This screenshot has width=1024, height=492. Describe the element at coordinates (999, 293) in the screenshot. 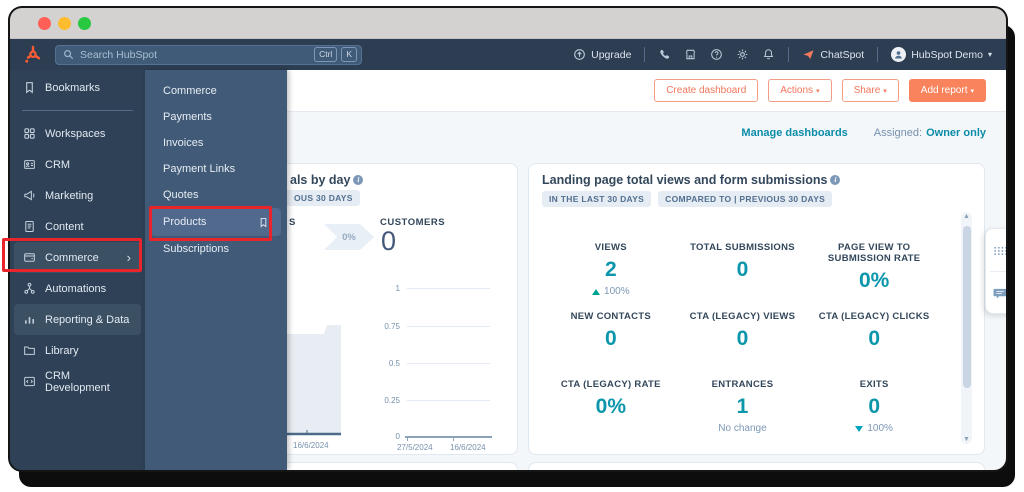

I see `comment-bubble-icon` at that location.